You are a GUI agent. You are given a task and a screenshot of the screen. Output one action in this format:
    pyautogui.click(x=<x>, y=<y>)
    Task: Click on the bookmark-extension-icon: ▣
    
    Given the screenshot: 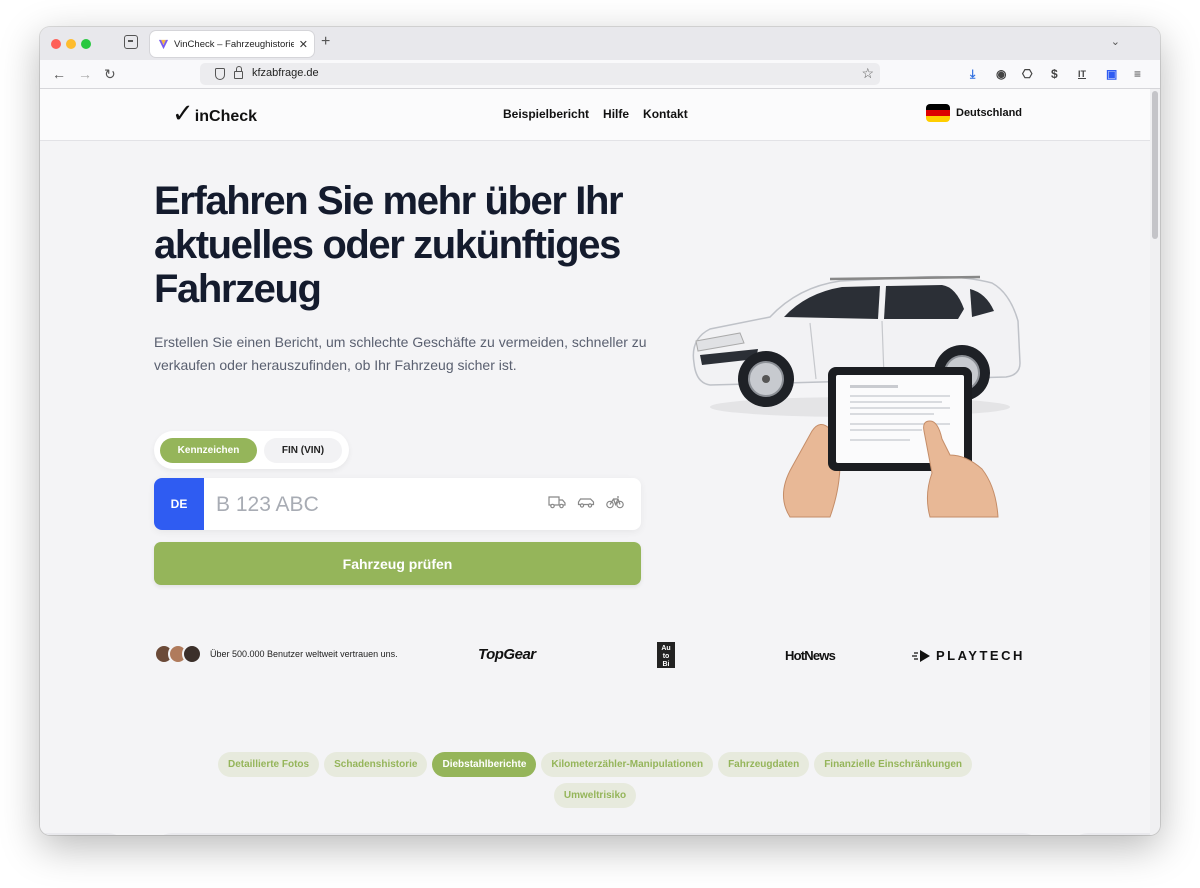 What is the action you would take?
    pyautogui.click(x=1111, y=74)
    